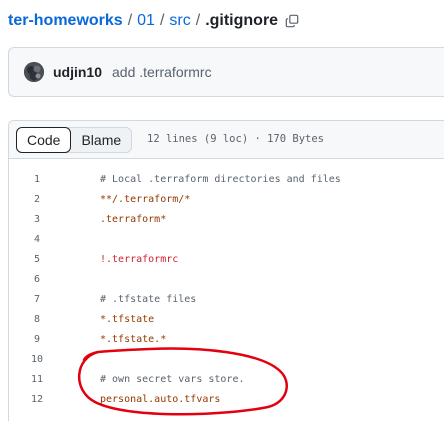 The width and height of the screenshot is (444, 421). What do you see at coordinates (145, 199) in the screenshot?
I see `line-content: **/.terraform/*` at bounding box center [145, 199].